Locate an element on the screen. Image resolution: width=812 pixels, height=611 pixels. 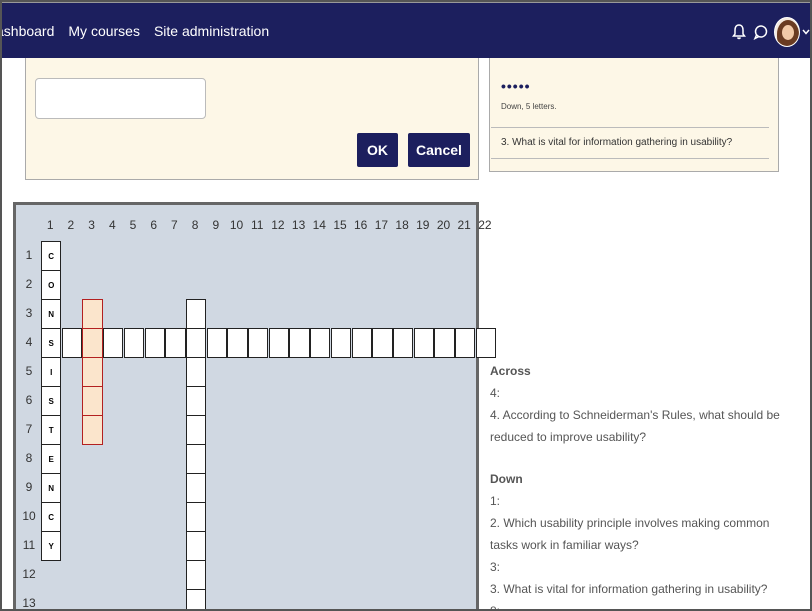
clue-item: 3: is located at coordinates (640, 567).